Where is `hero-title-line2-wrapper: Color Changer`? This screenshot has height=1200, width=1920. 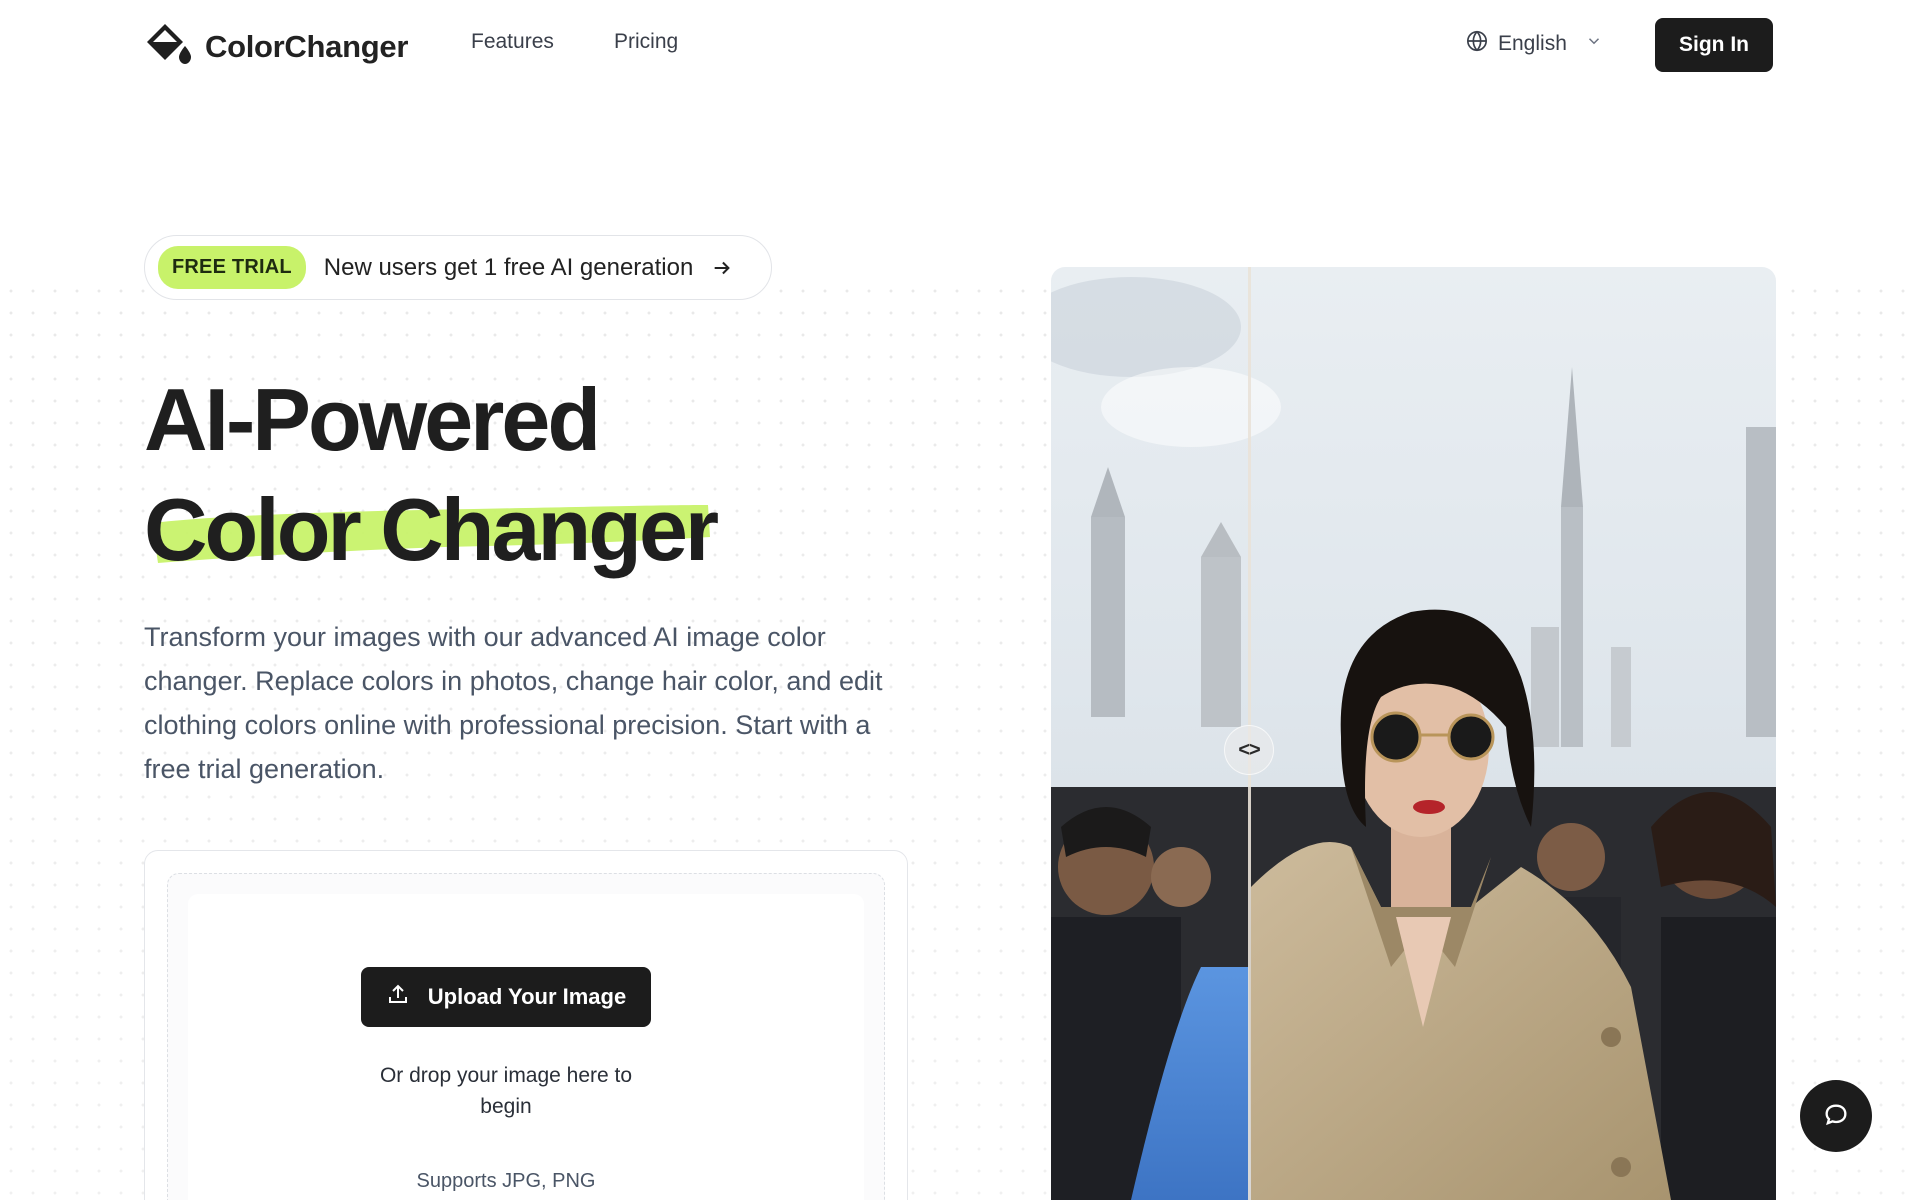
hero-title-line2-wrapper: Color Changer is located at coordinates (431, 530).